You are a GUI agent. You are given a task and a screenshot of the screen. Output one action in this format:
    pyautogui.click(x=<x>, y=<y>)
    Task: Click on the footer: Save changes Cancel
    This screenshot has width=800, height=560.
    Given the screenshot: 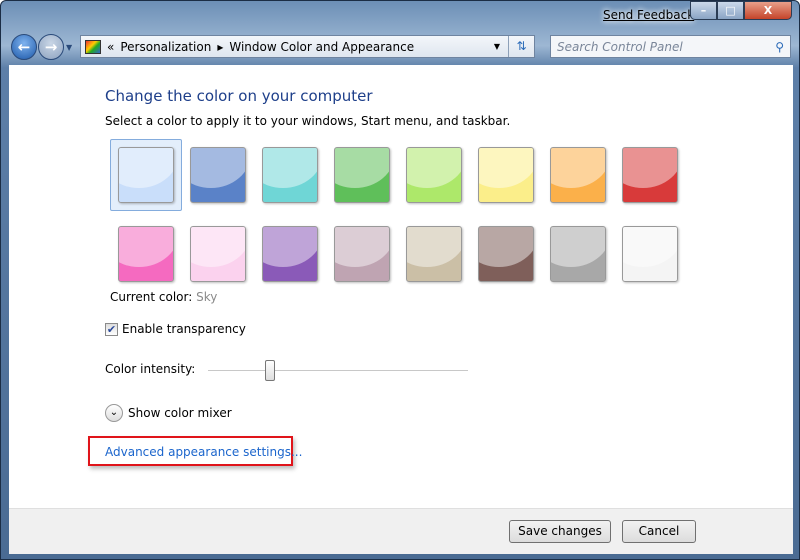 What is the action you would take?
    pyautogui.click(x=401, y=531)
    